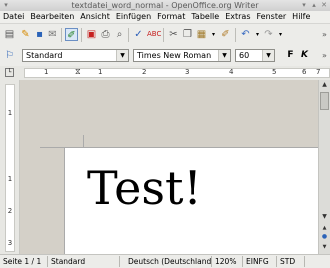 Image resolution: width=330 pixels, height=268 pixels. Describe the element at coordinates (260, 261) in the screenshot. I see `insert-mode-indicator: EINFG` at that location.